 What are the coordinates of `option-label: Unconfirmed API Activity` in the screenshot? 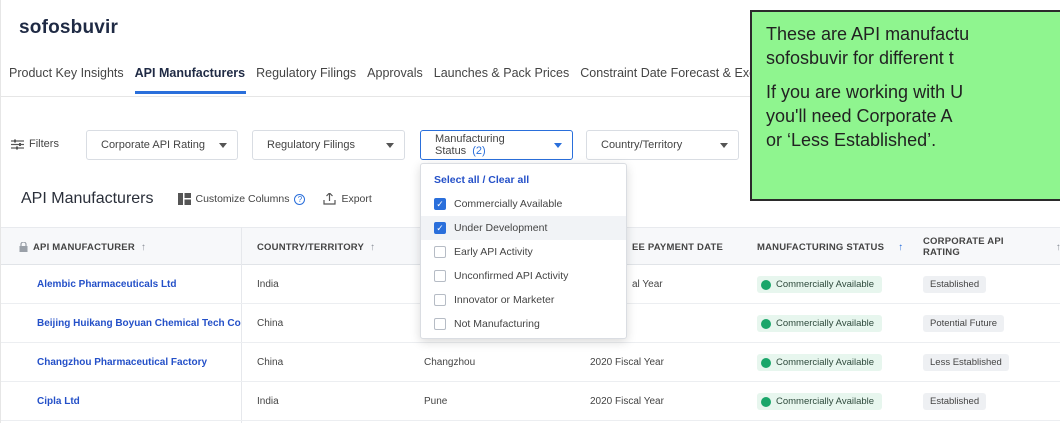 It's located at (511, 276).